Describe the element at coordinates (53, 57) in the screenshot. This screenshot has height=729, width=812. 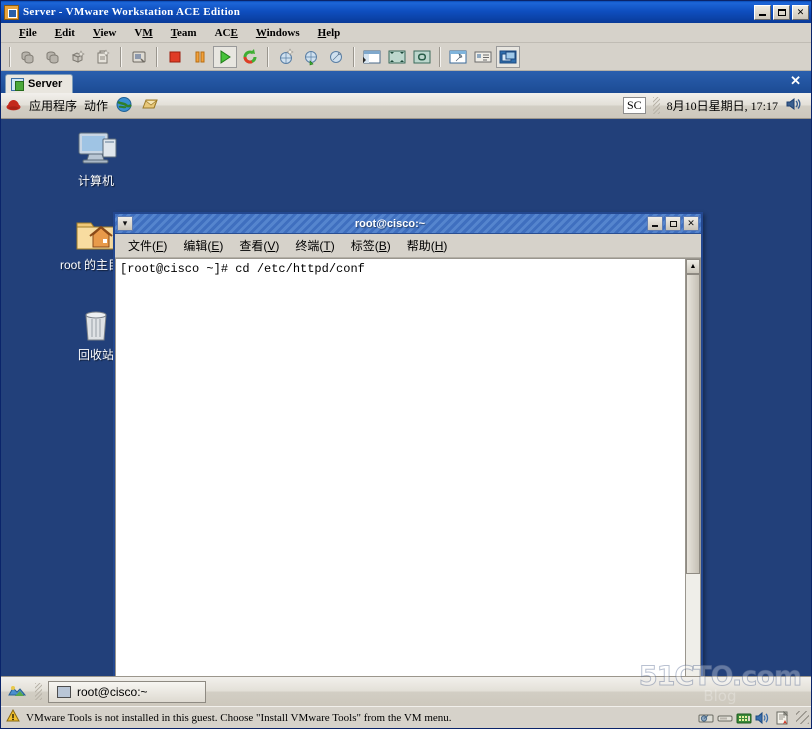
I see `revert-snapshot-icon` at that location.